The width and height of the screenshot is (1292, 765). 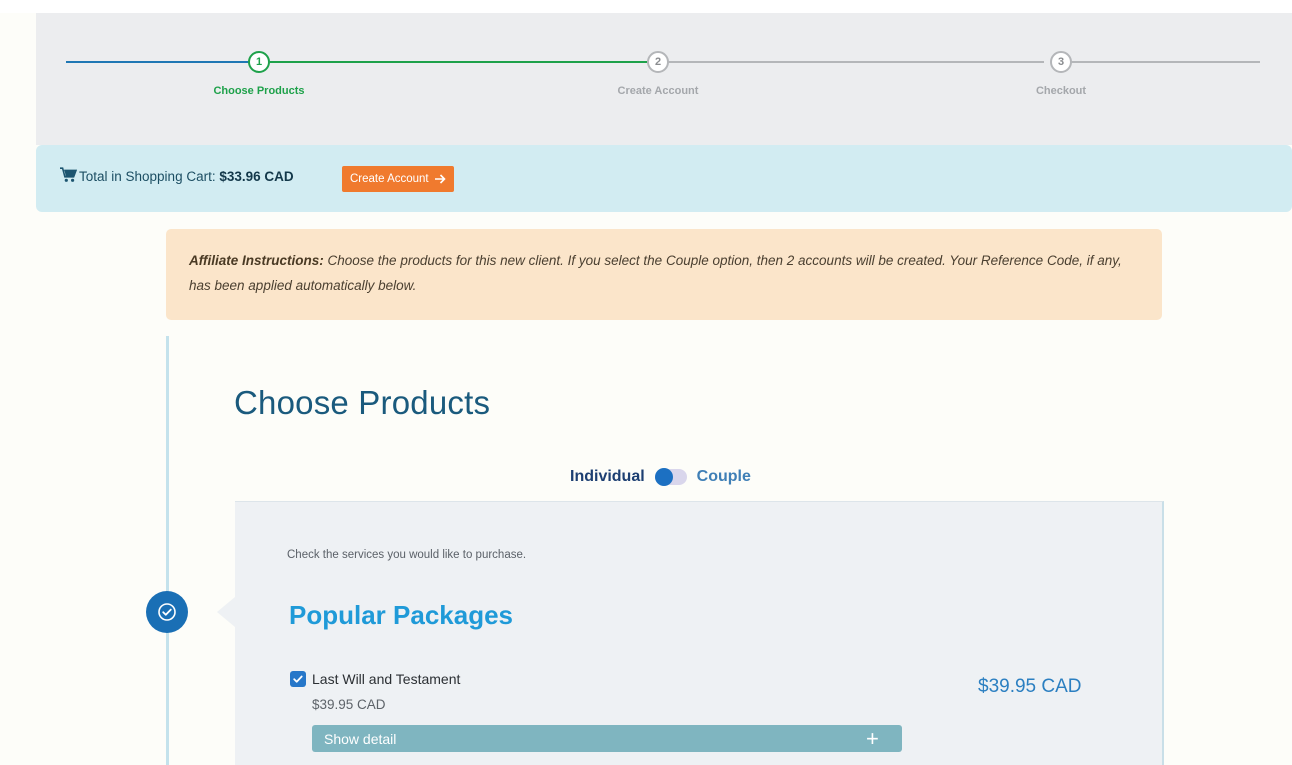 I want to click on section-title-popular-packages: Popular Packages, so click(x=401, y=615).